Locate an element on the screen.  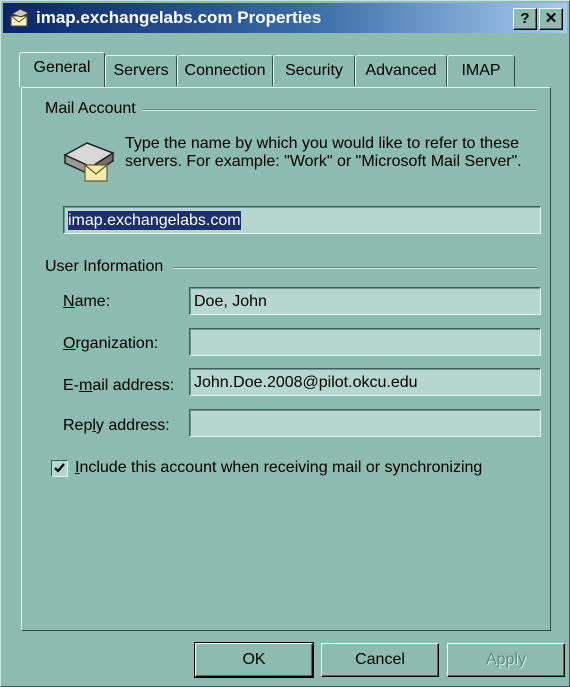
account-name-input: imap.exchangelabs.com is located at coordinates (302, 220).